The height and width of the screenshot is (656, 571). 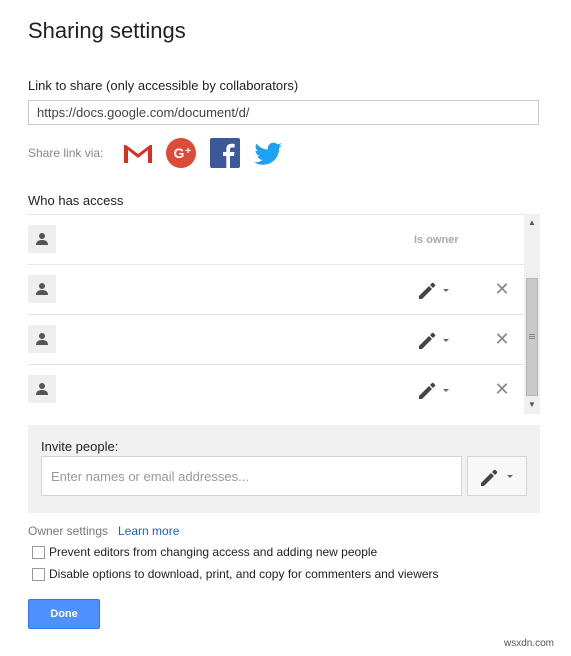 I want to click on prevent-editors-checkbox, so click(x=38, y=552).